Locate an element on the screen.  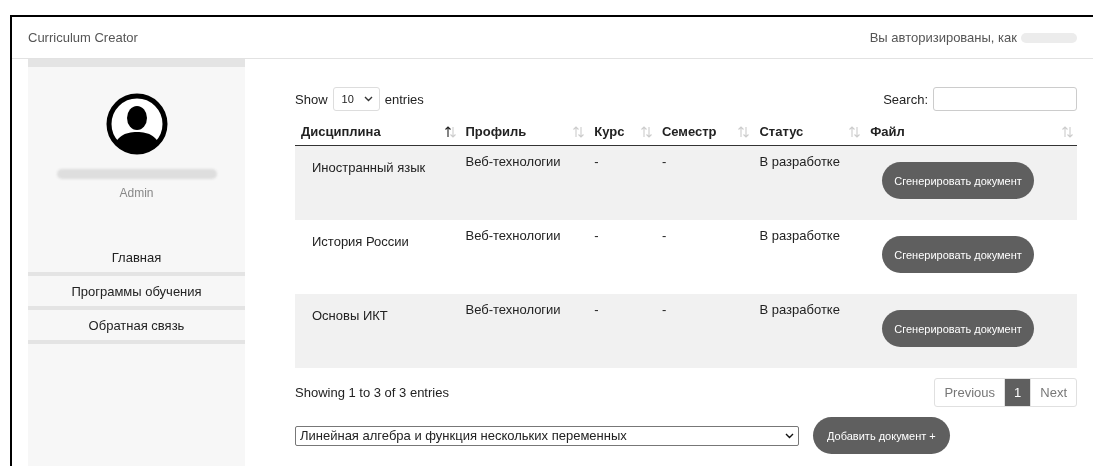
sidebar-item: Главная is located at coordinates (136, 259).